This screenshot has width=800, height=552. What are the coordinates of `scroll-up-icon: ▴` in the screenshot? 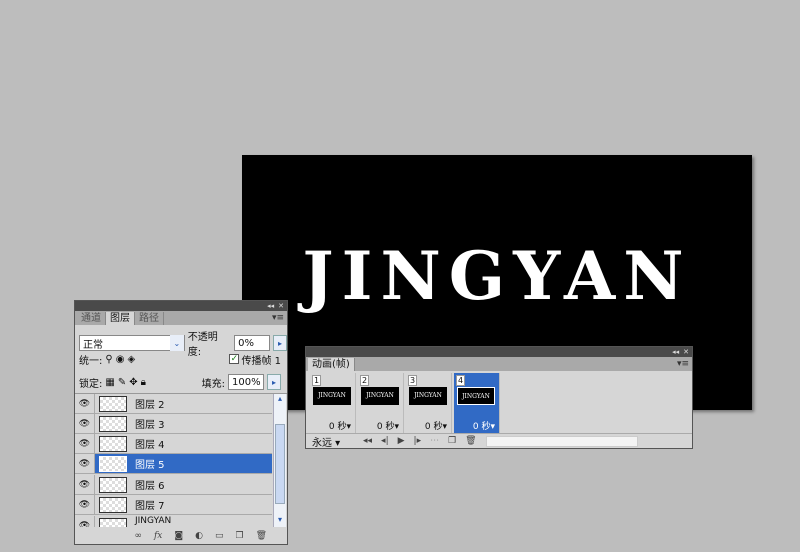 It's located at (280, 400).